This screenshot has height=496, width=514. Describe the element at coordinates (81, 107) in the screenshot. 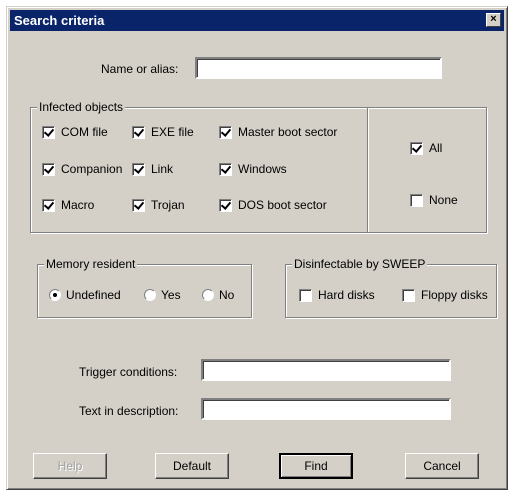

I see `infected-objects-legend: Infected objects` at that location.